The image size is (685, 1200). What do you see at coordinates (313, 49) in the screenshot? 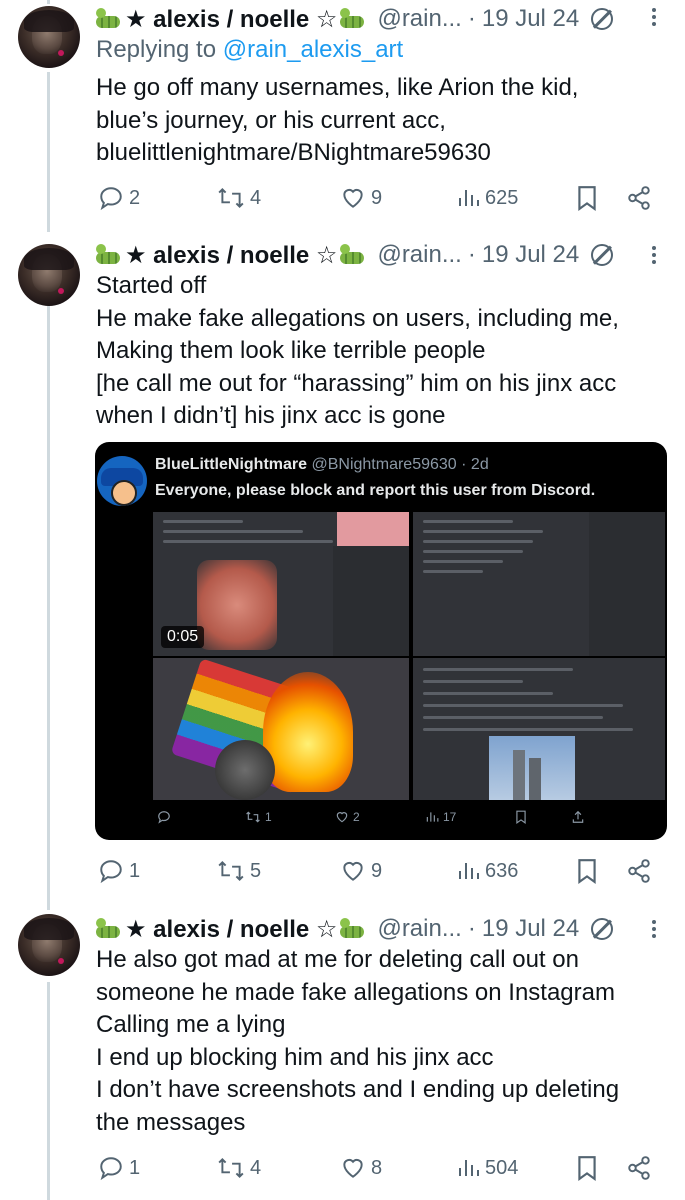
I see `reply-to-handle-link: @rain_alexis_art` at bounding box center [313, 49].